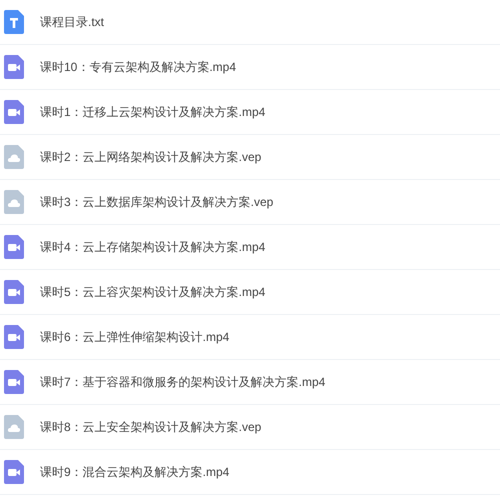 The width and height of the screenshot is (500, 496). I want to click on file-name: 课时2：云上网络架构设计及解决方案.vep, so click(151, 157).